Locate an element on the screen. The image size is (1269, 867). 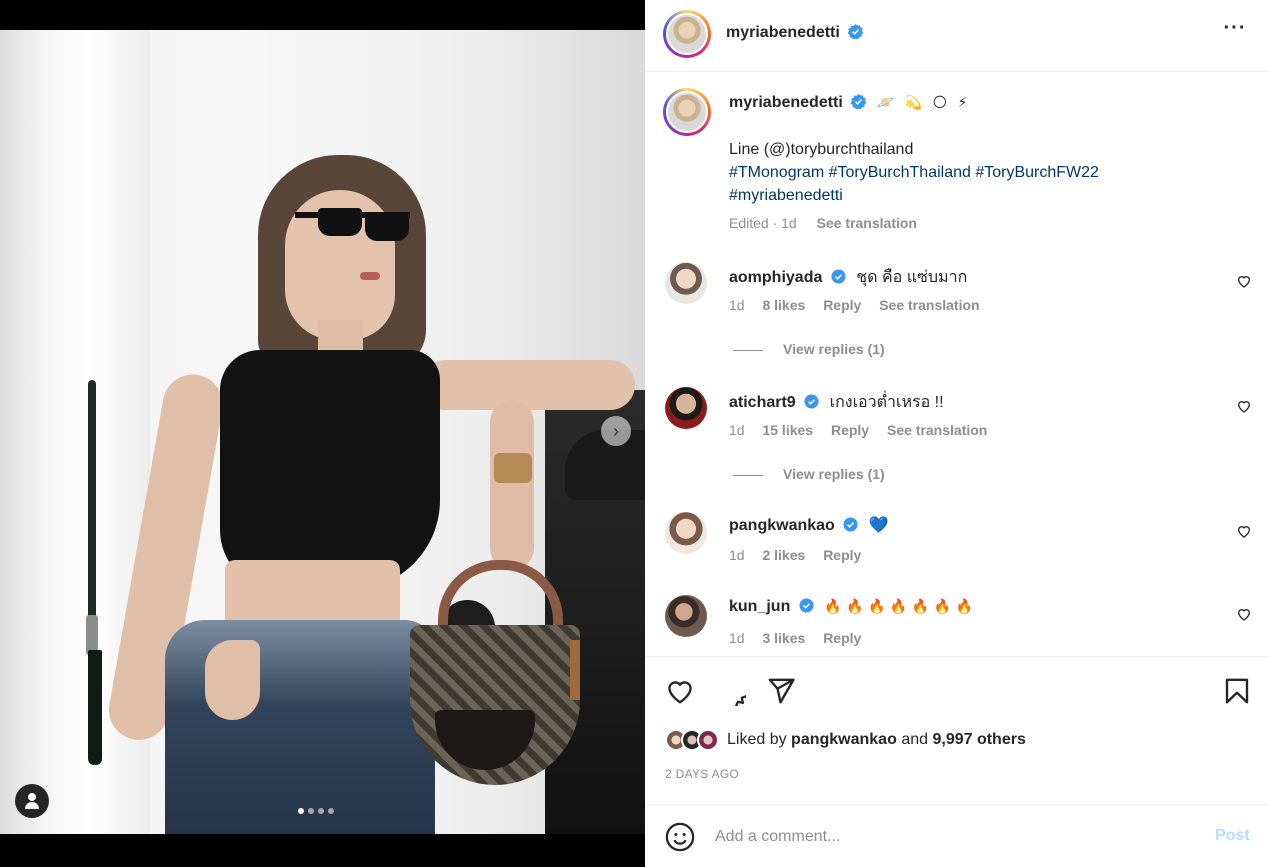
caption-emoji: 💫 is located at coordinates (913, 103).